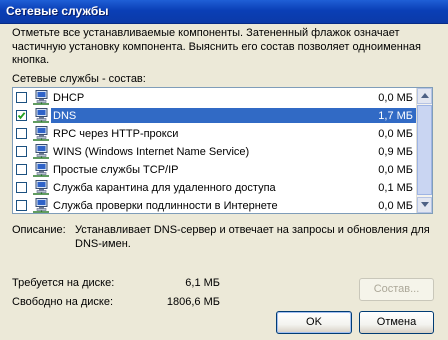  What do you see at coordinates (39, 230) in the screenshot?
I see `description-label: Описание:` at bounding box center [39, 230].